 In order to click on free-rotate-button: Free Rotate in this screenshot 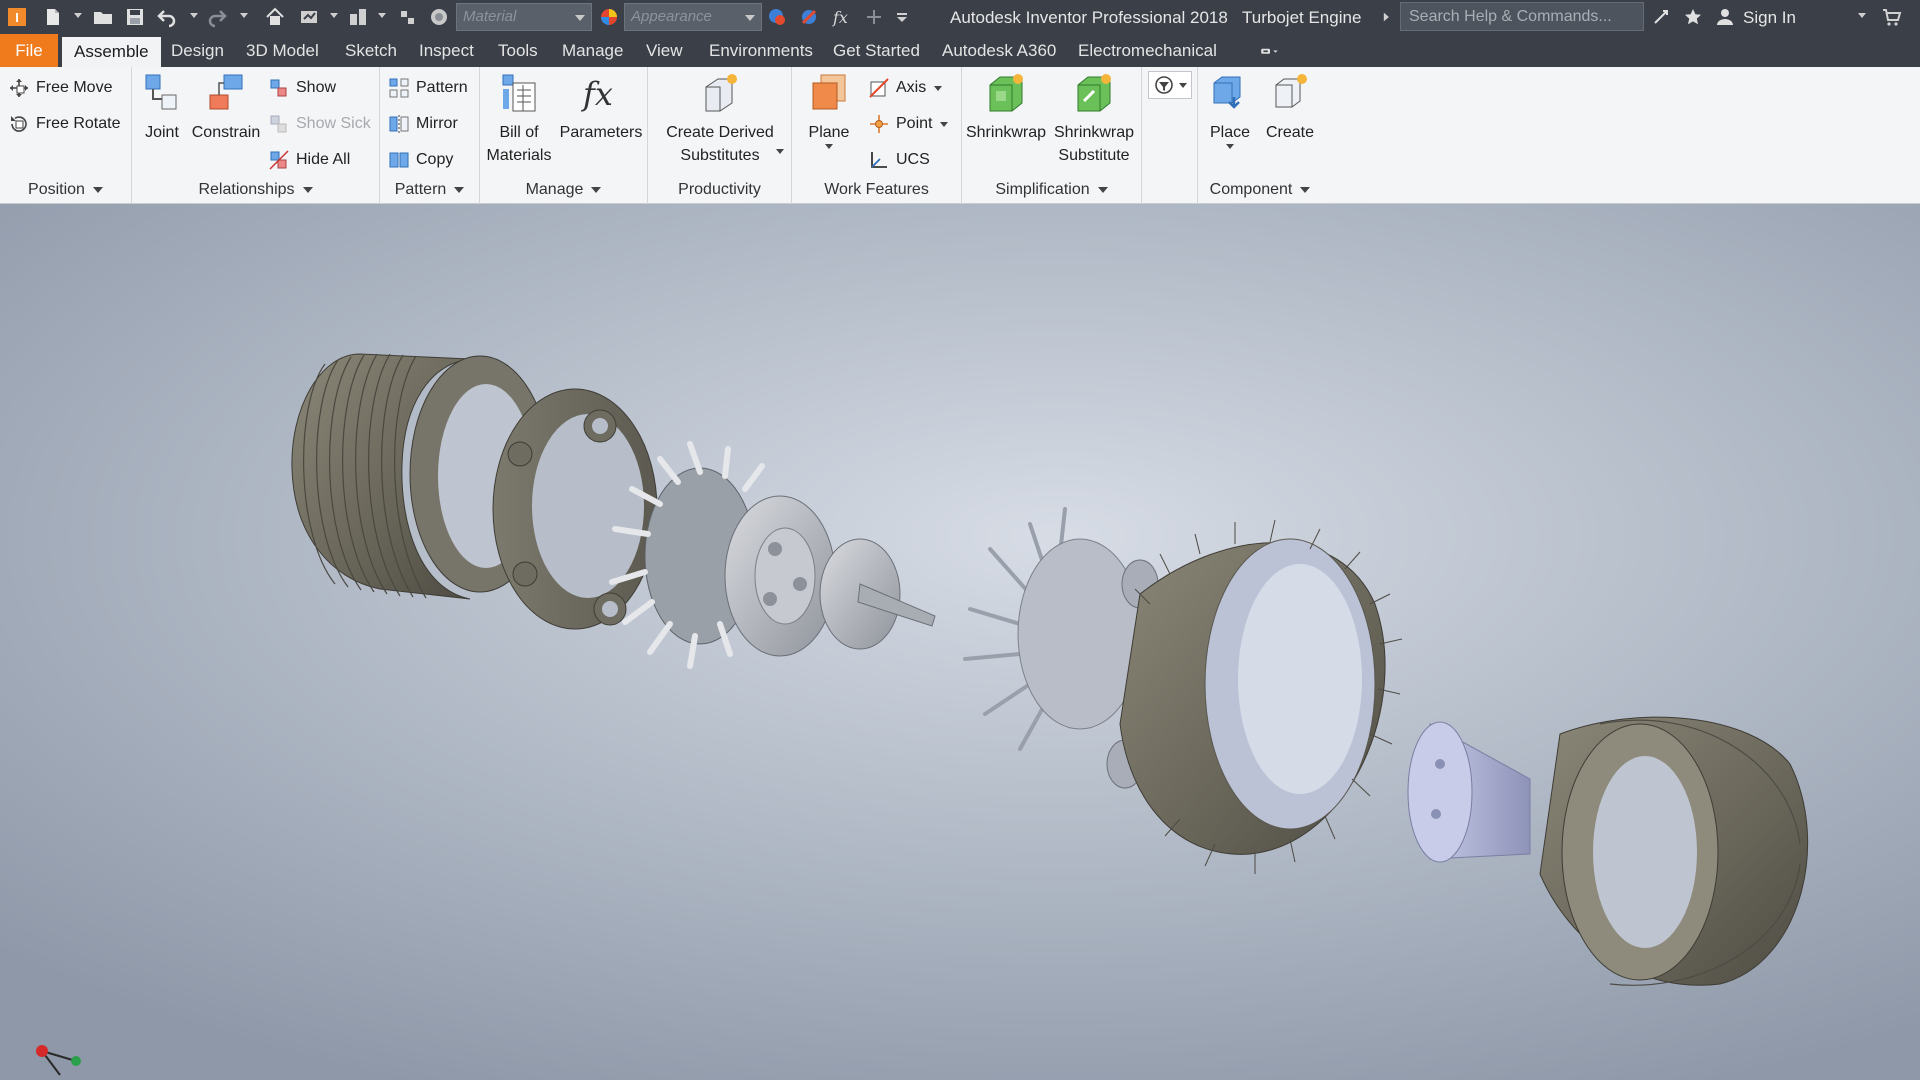, I will do `click(64, 124)`.